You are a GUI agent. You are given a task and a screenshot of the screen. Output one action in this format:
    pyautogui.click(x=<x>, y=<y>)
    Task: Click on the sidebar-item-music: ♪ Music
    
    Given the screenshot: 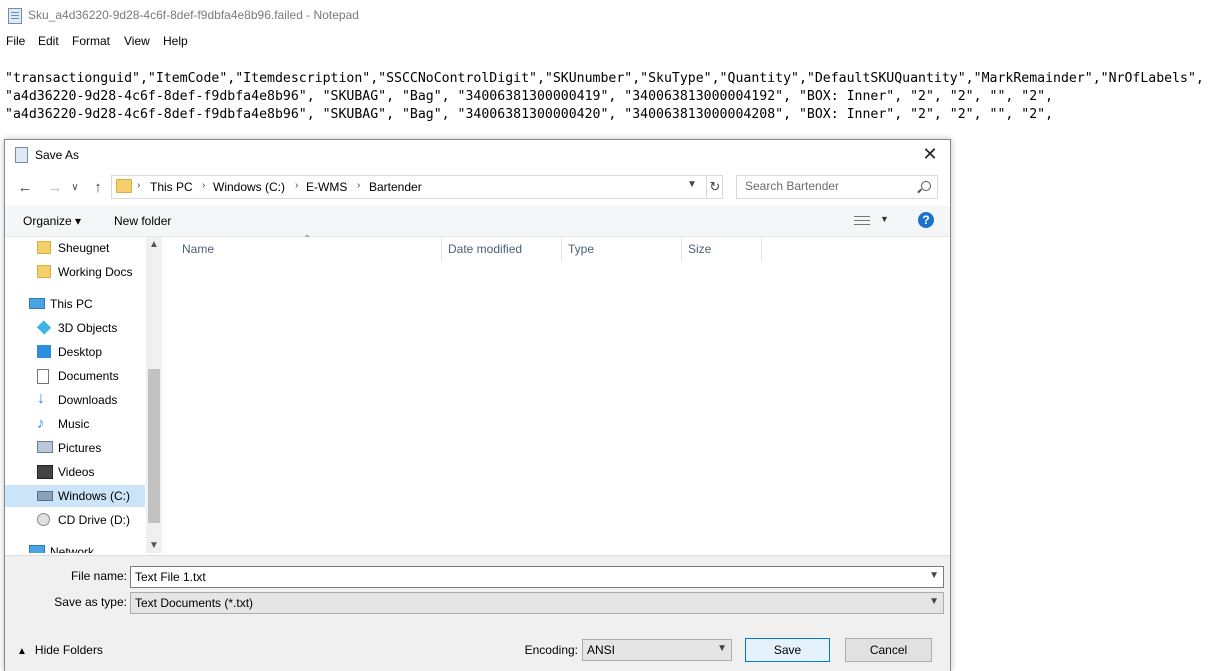 What is the action you would take?
    pyautogui.click(x=75, y=424)
    